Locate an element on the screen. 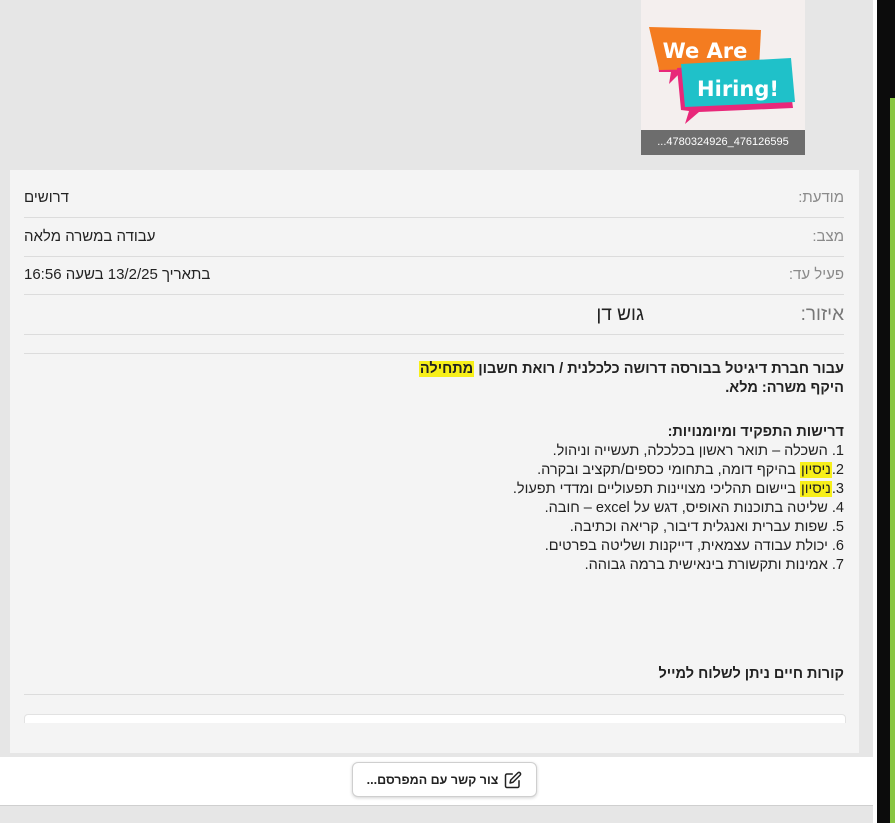  image-caption: ...4780324926_476126595 is located at coordinates (723, 142).